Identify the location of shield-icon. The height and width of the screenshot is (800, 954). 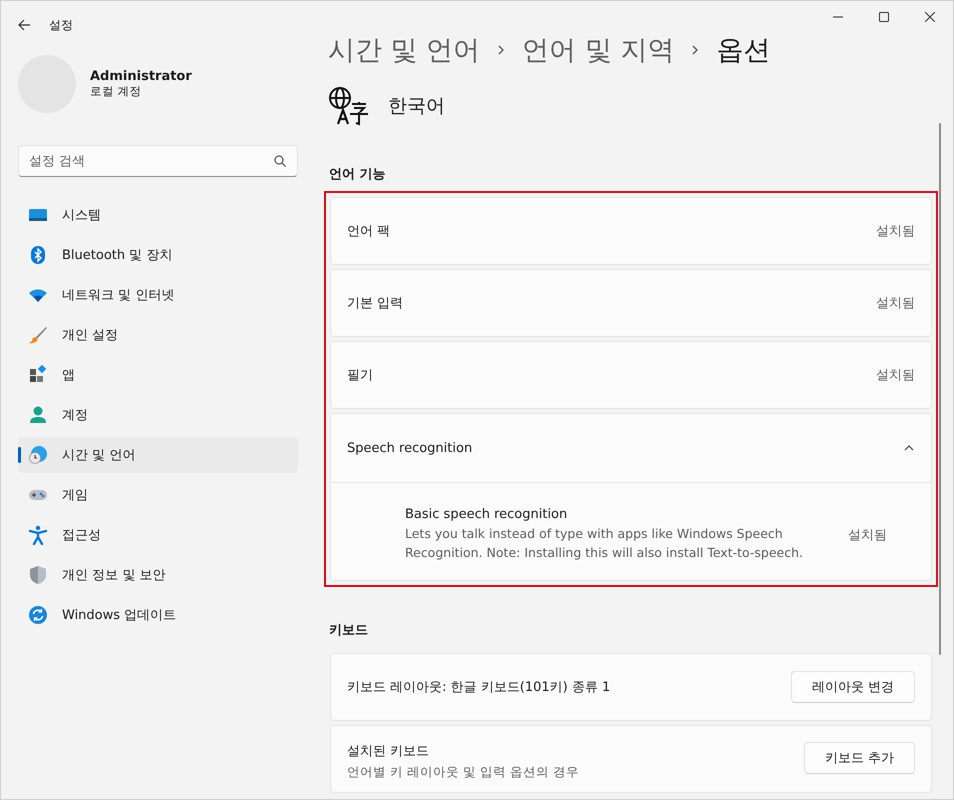
(38, 575).